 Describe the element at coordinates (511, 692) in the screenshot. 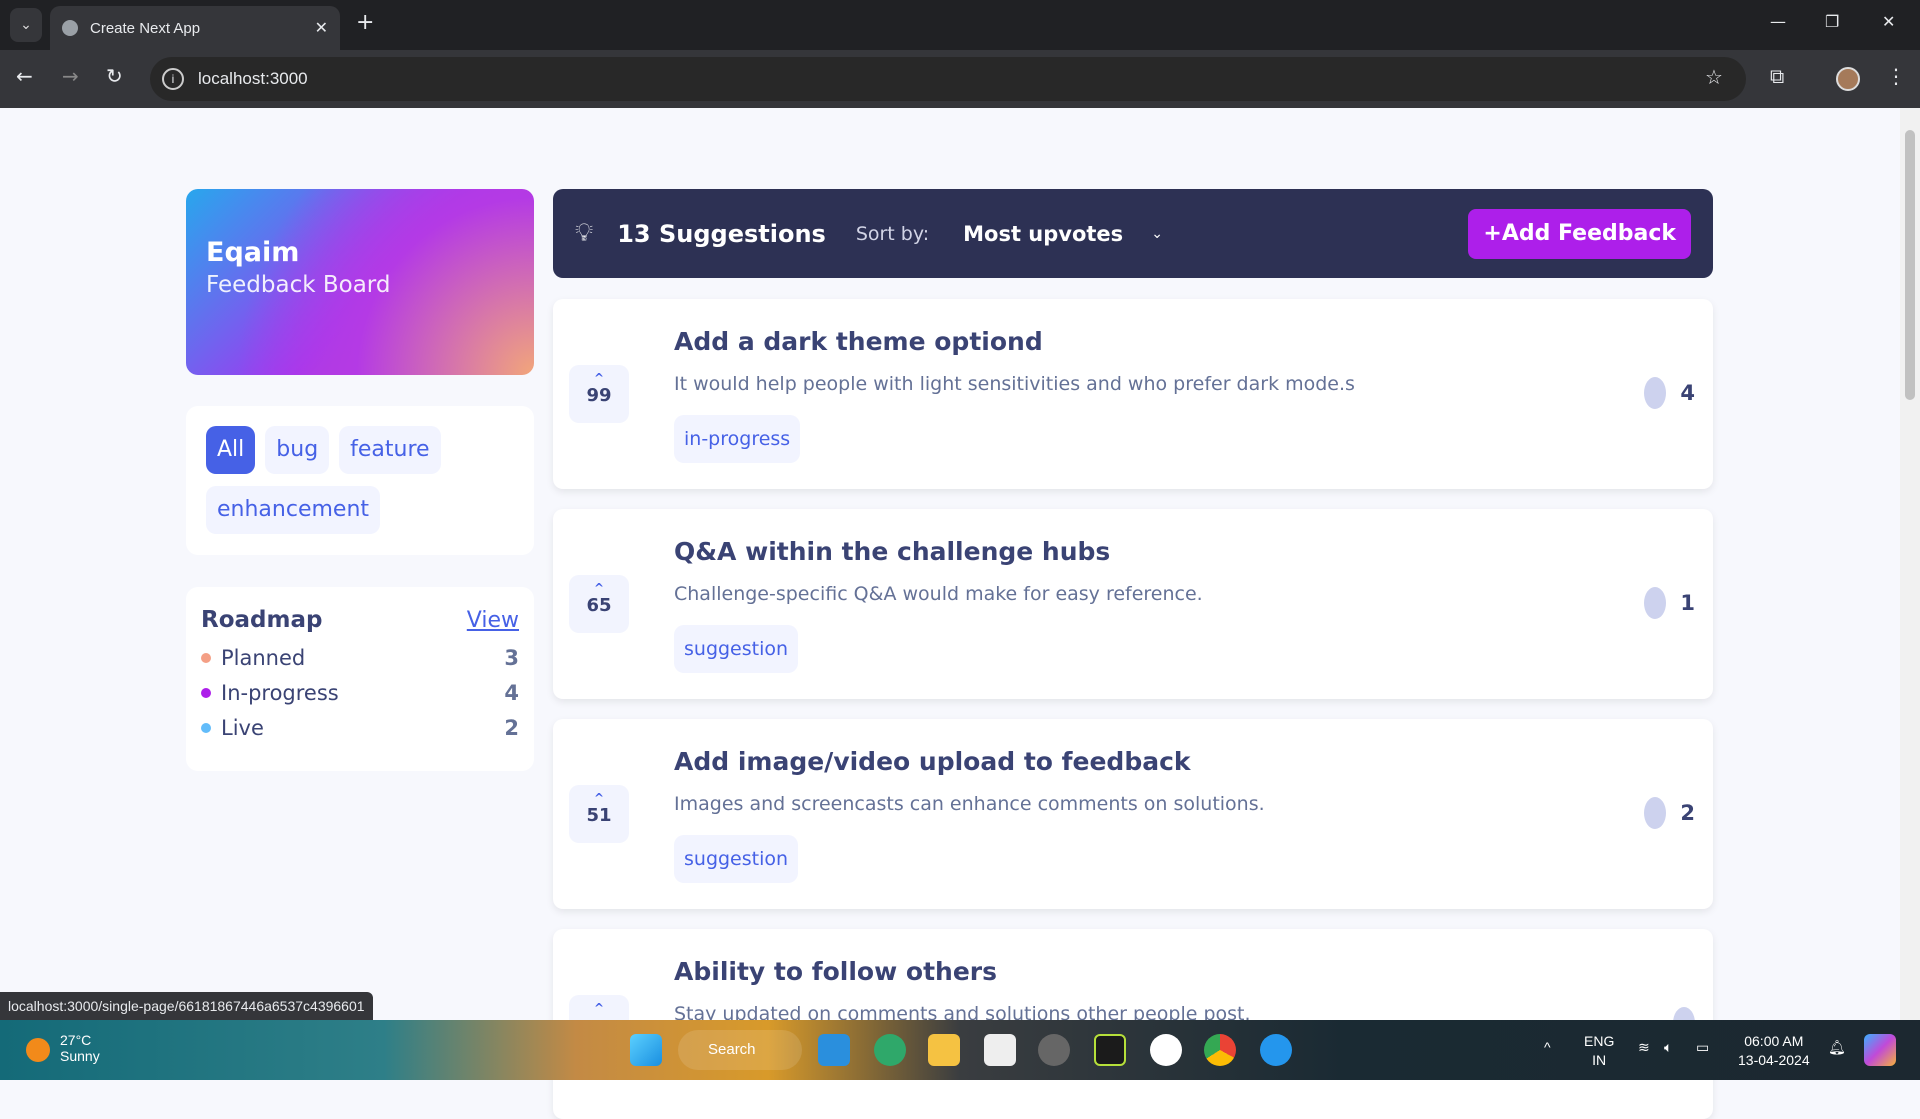

I see `roadmap-count: 4` at that location.